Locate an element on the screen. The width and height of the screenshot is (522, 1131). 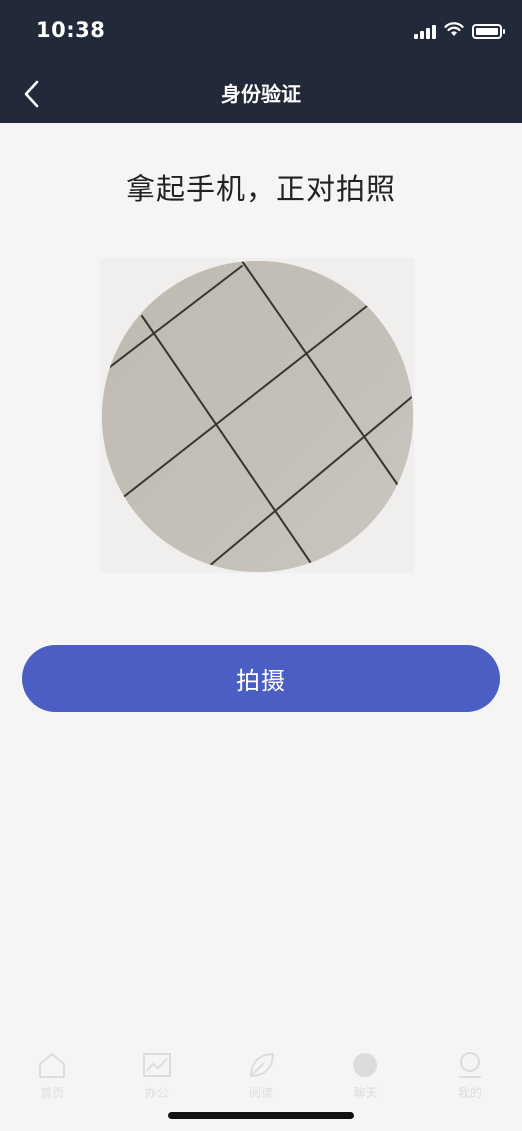
status-bar: 10:38 is located at coordinates (261, 32).